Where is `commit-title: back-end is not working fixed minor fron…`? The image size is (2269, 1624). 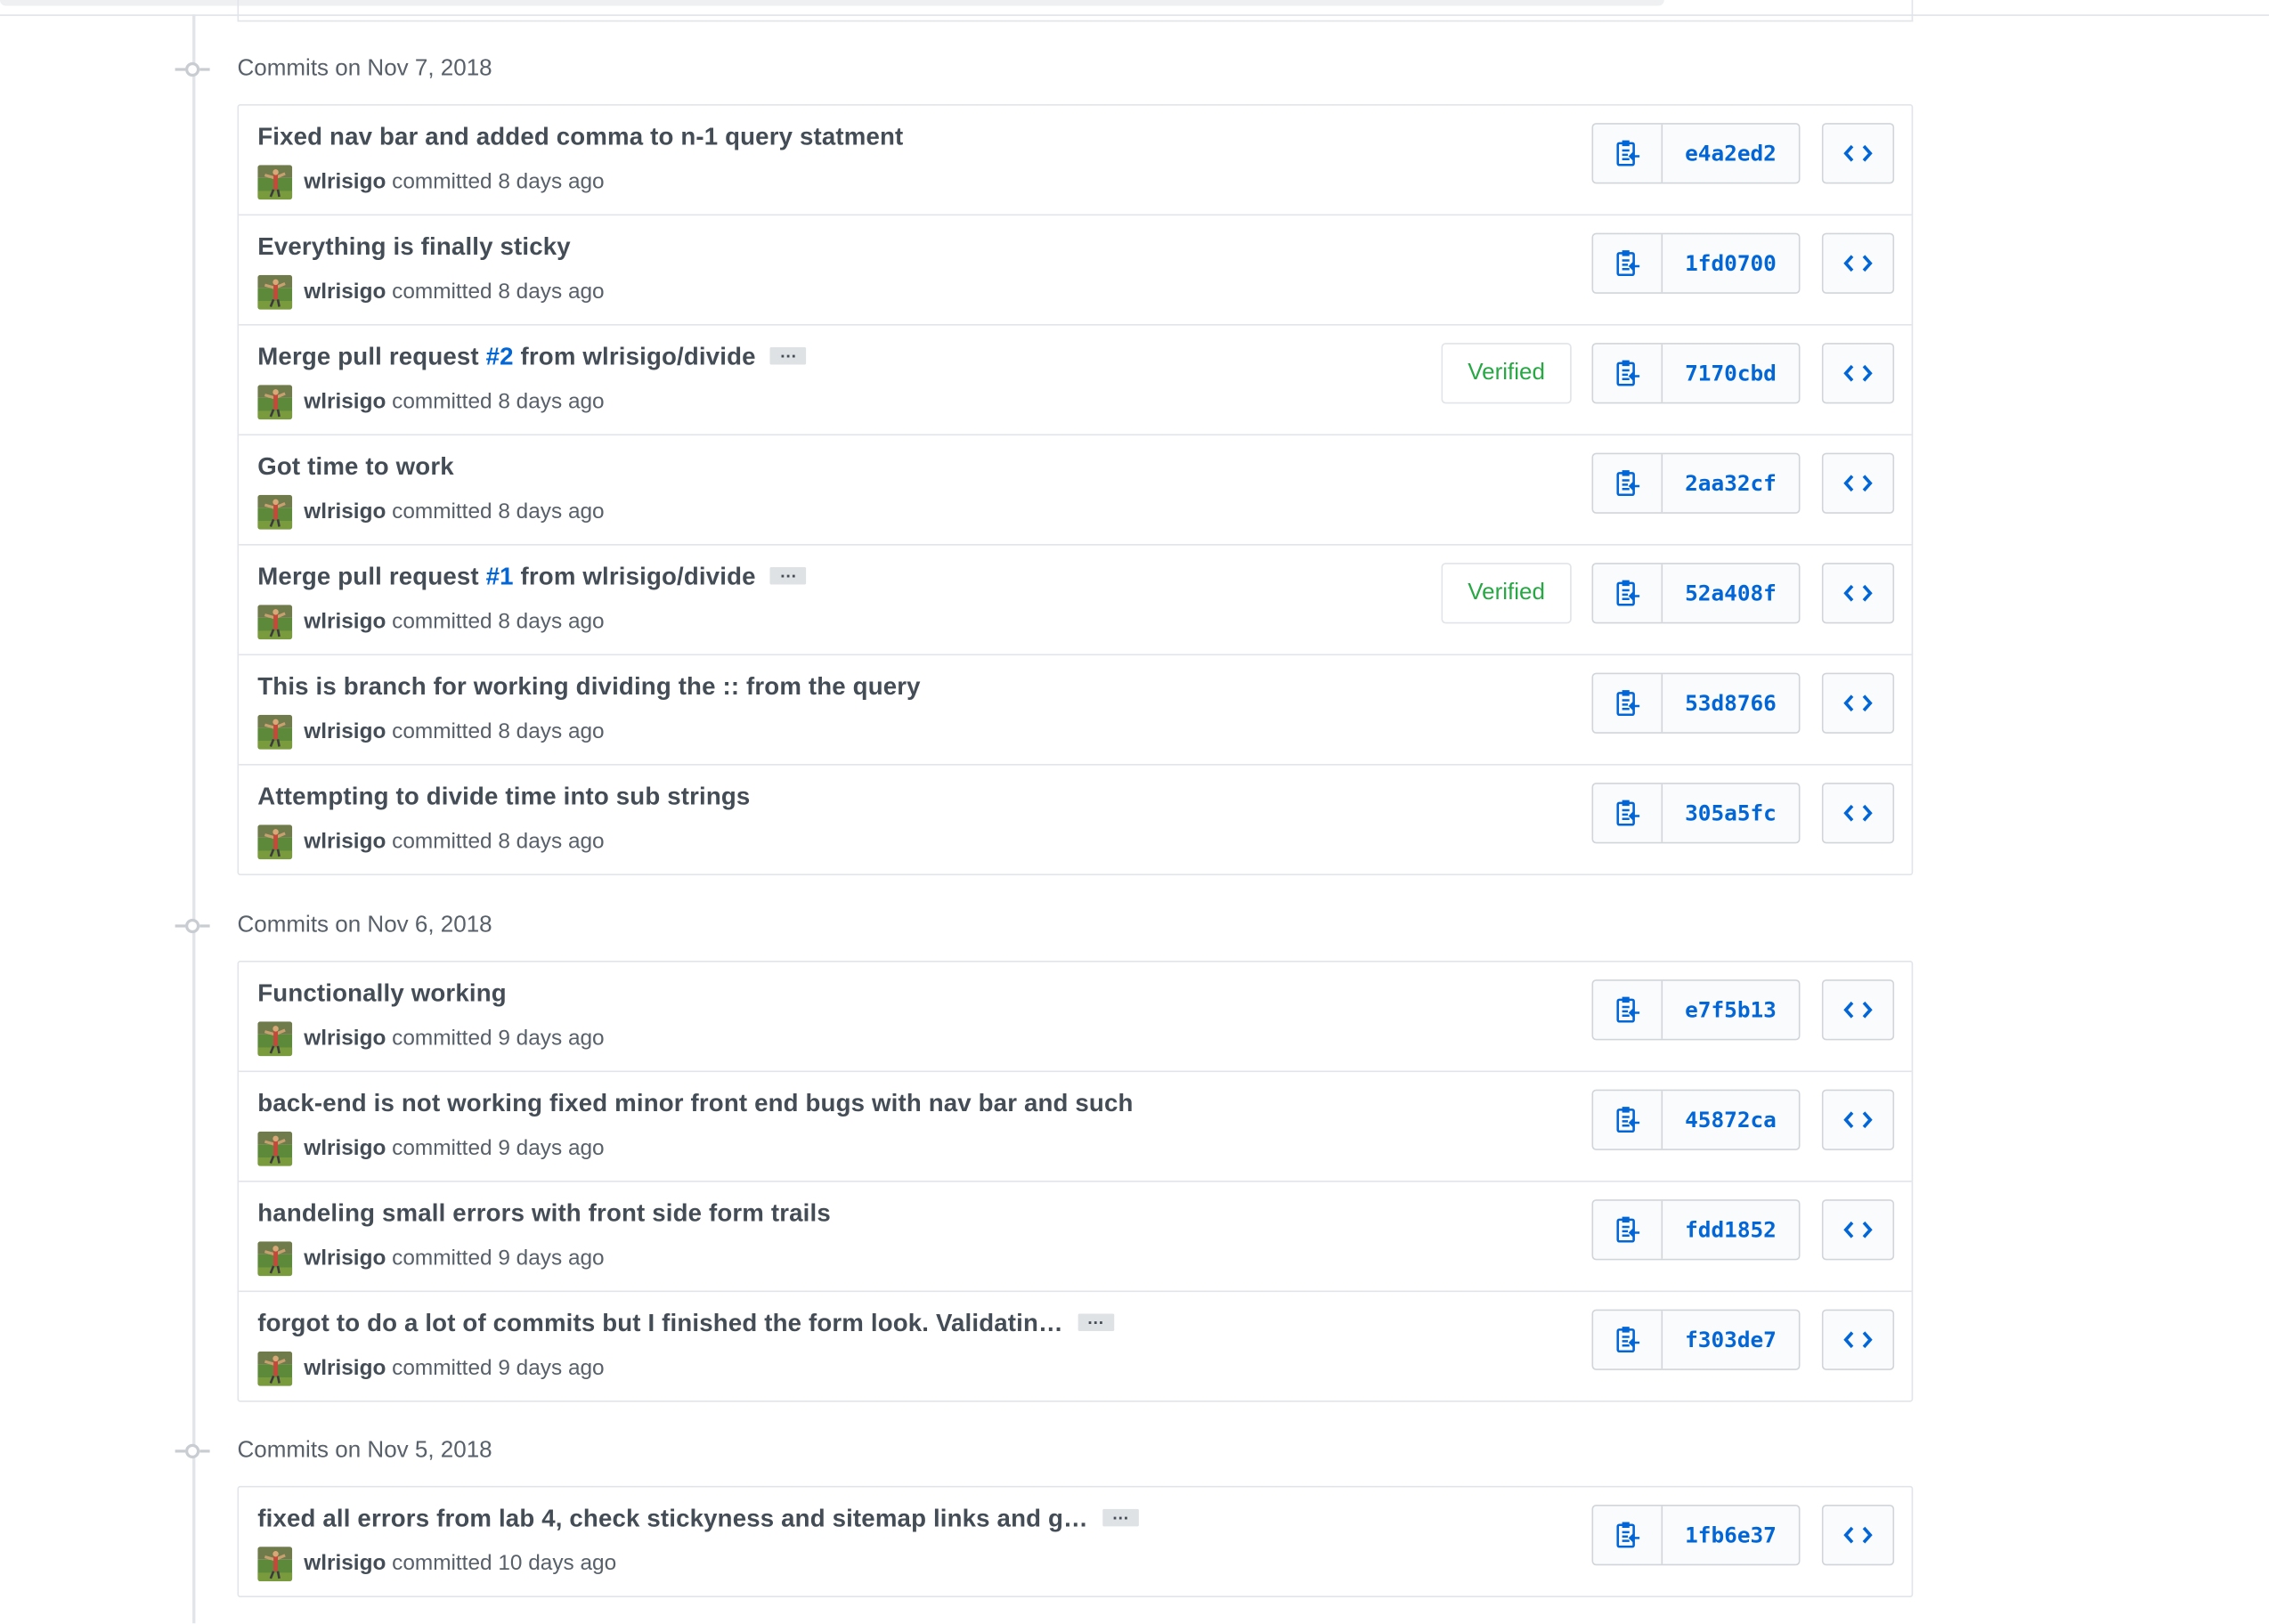
commit-title: back-end is not working fixed minor fron… is located at coordinates (695, 1104).